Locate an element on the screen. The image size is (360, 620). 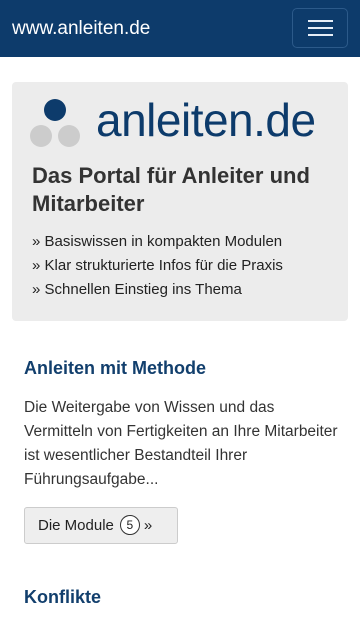
feature-item: » Basiswissen in kompakten Modulen is located at coordinates (157, 241).